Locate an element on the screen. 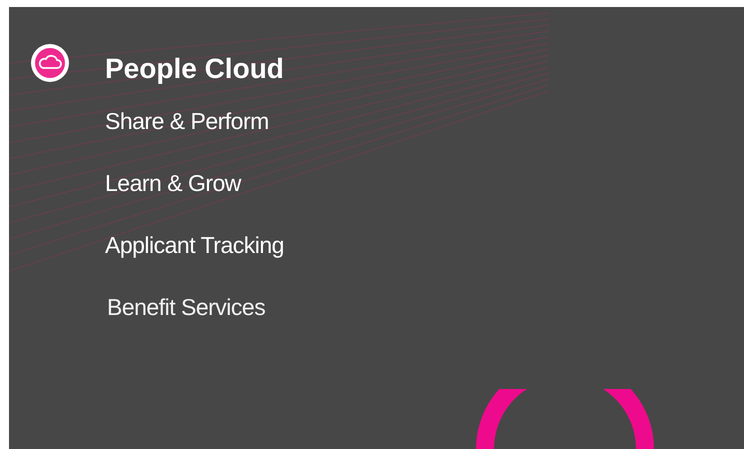 This screenshot has height=449, width=744. menu-item: Share & Perform is located at coordinates (187, 121).